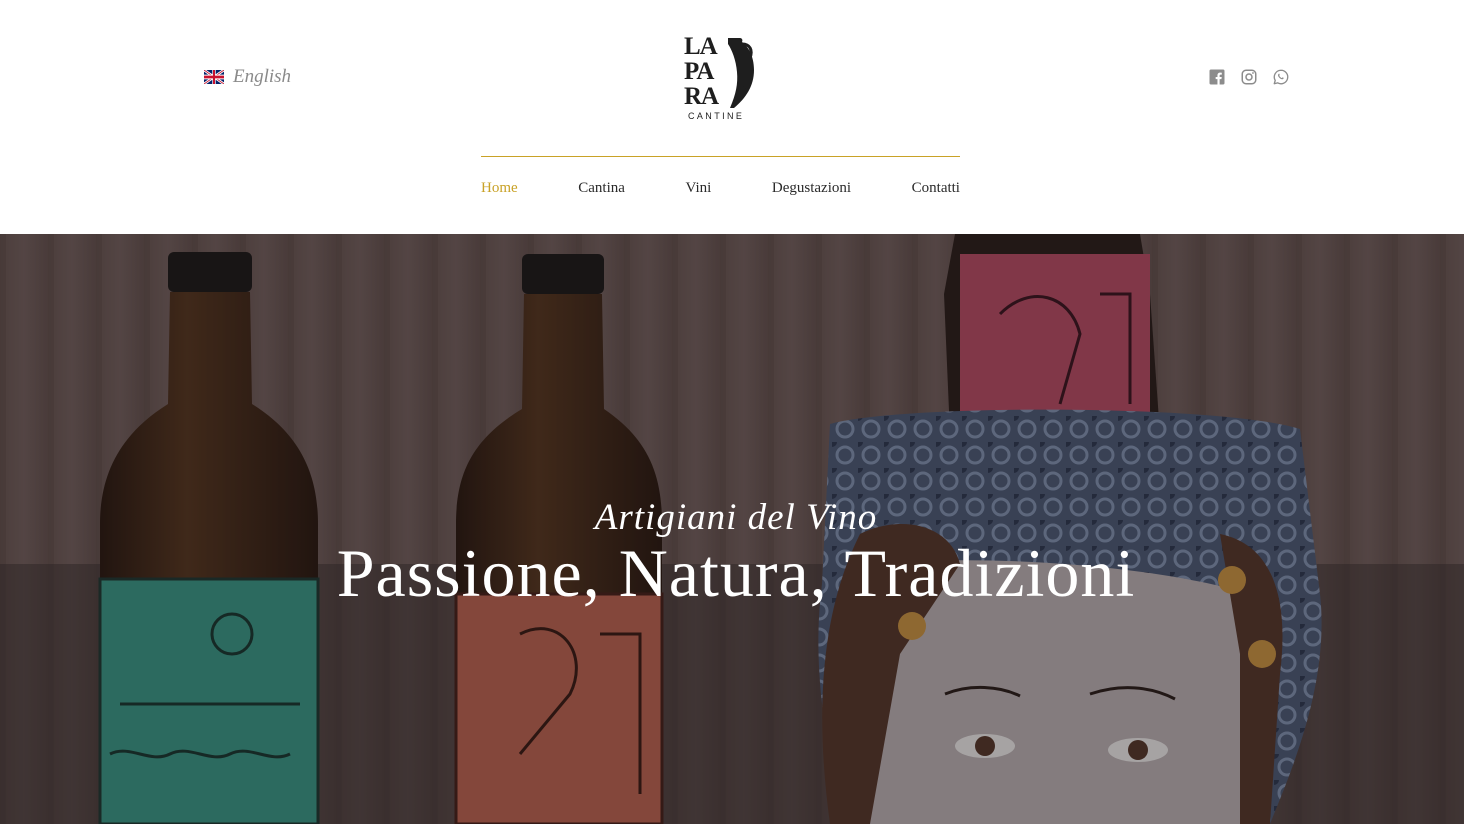 The image size is (1464, 824). I want to click on main-nav: Home Cantina Vini Degustazioni Contatti, so click(720, 188).